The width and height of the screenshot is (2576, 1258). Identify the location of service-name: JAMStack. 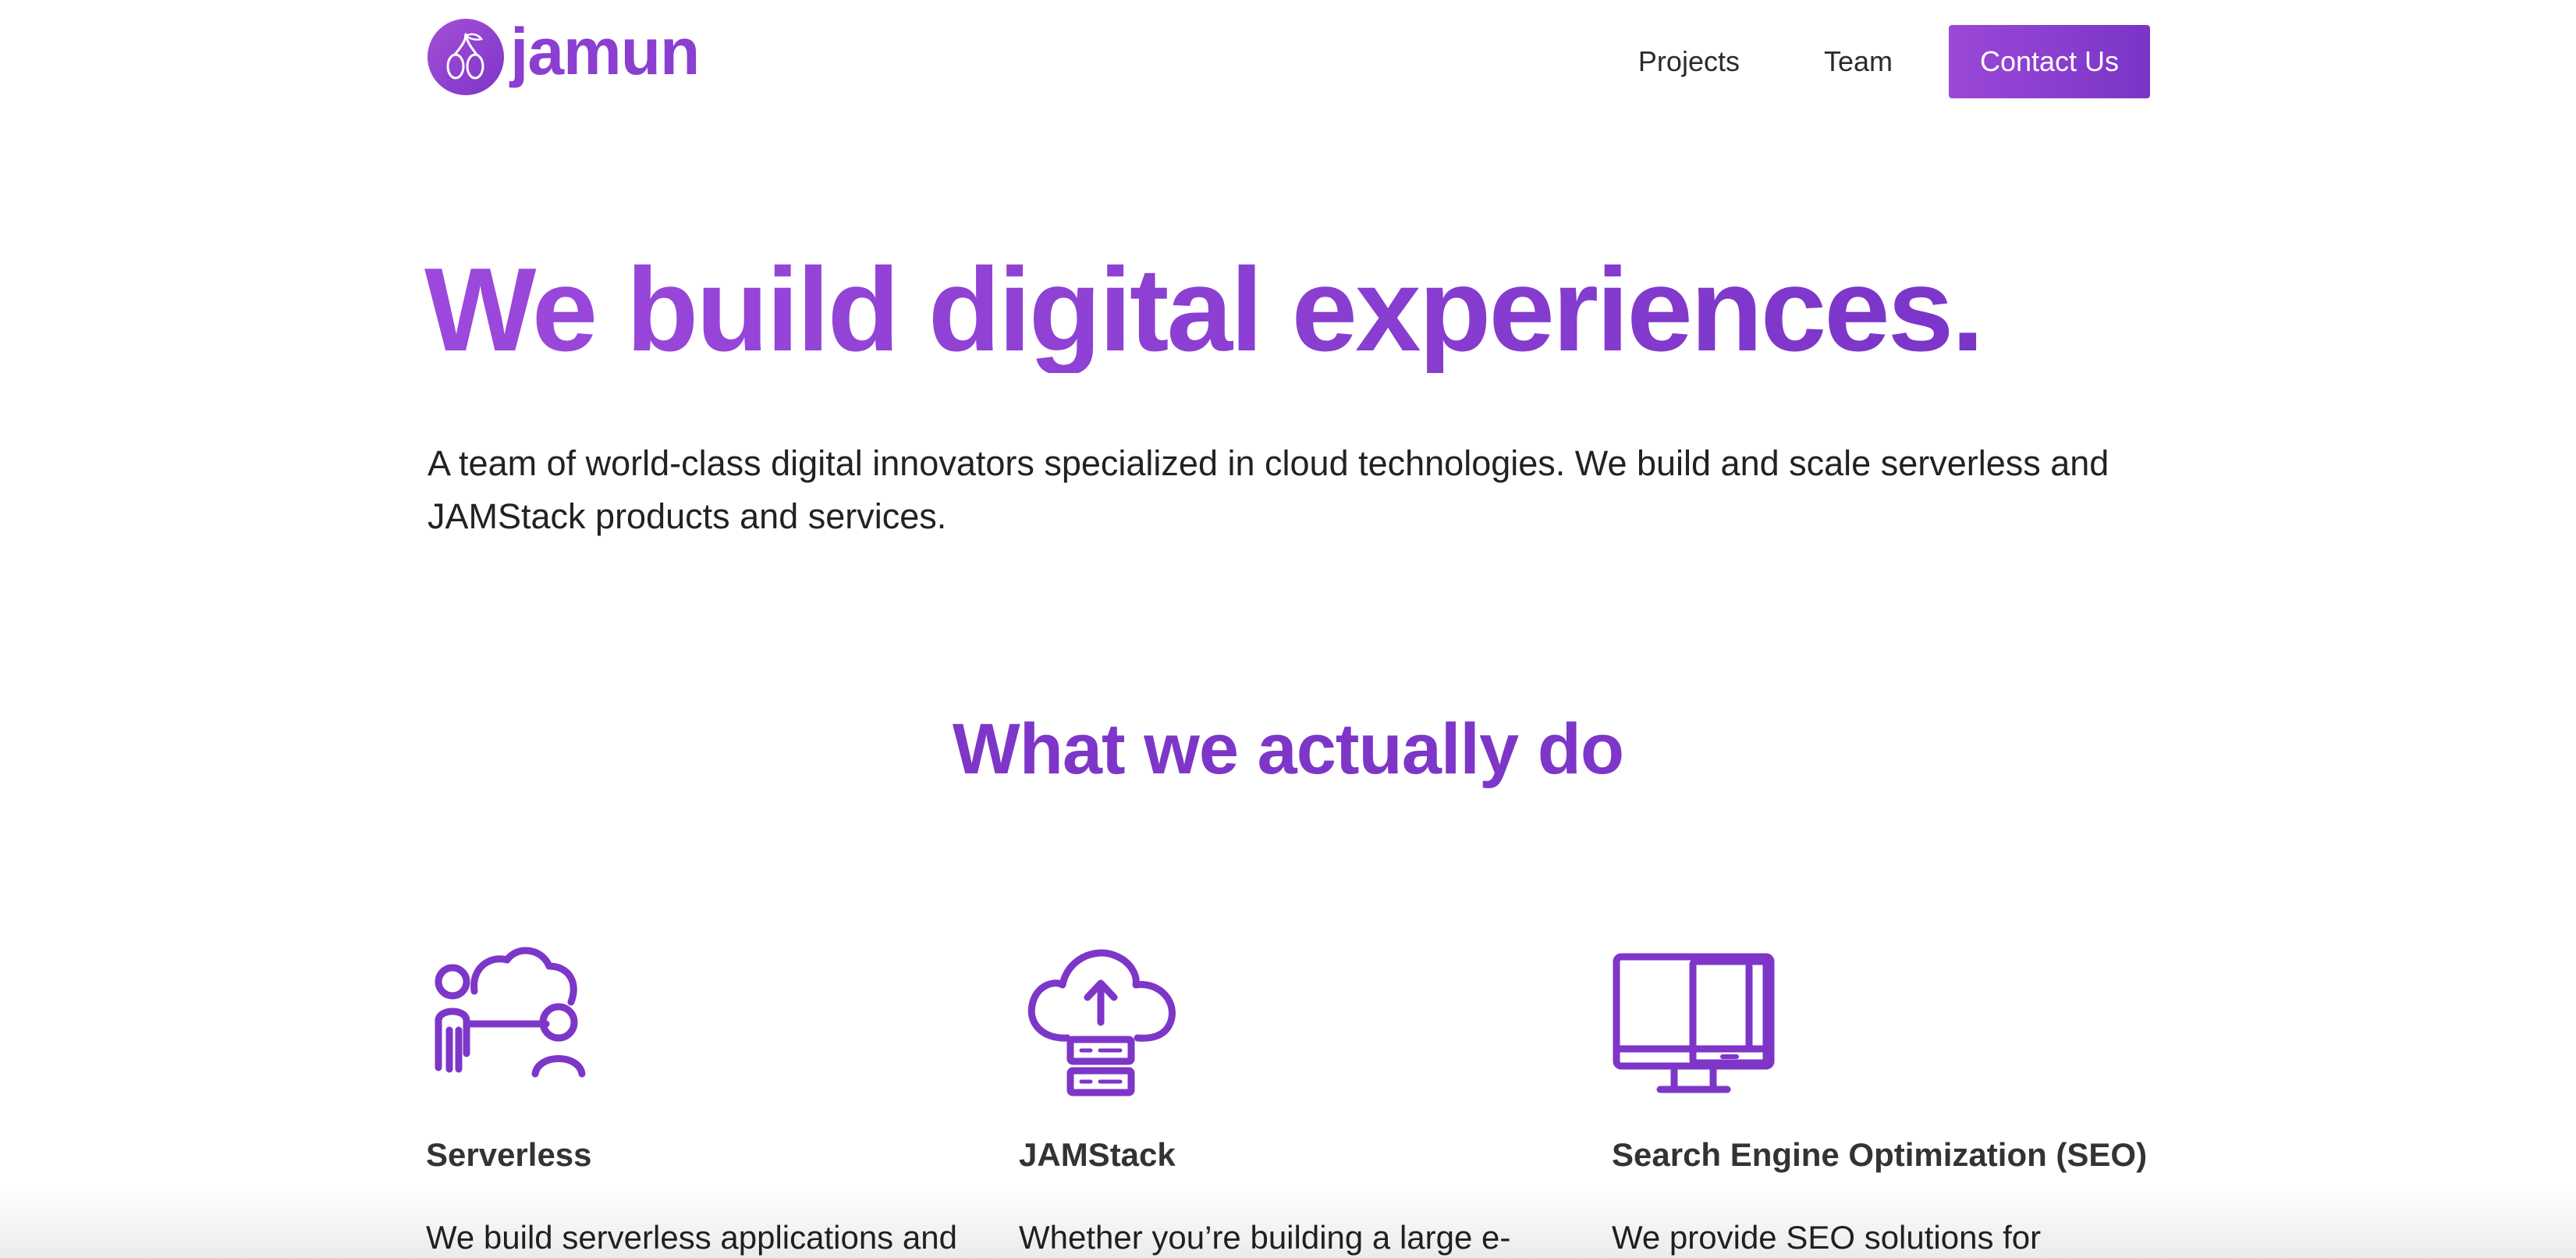
(1097, 1154).